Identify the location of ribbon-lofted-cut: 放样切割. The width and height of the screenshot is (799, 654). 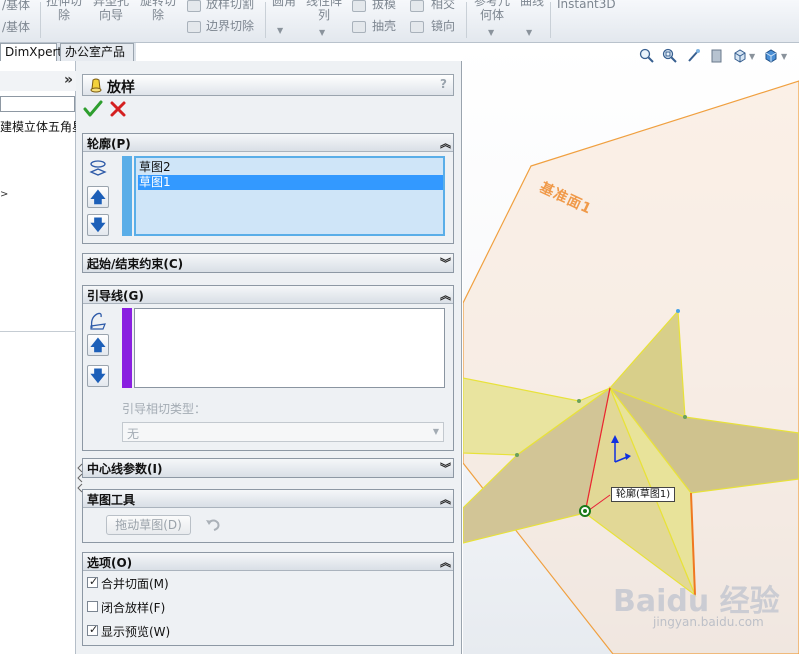
(230, 5).